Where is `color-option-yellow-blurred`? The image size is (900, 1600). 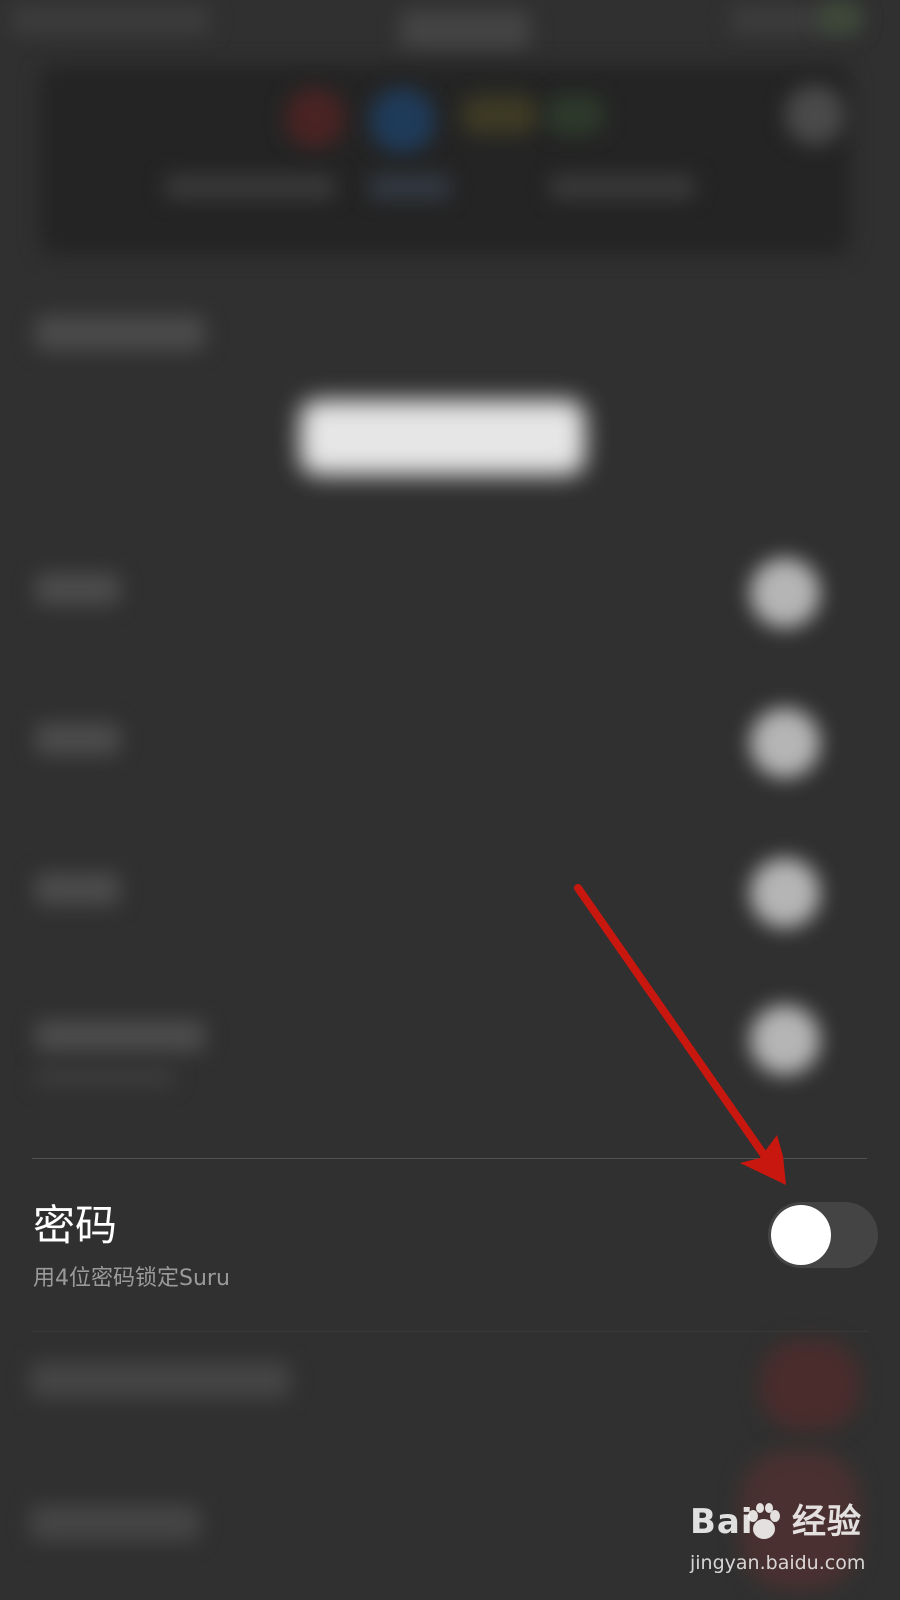
color-option-yellow-blurred is located at coordinates (500, 115).